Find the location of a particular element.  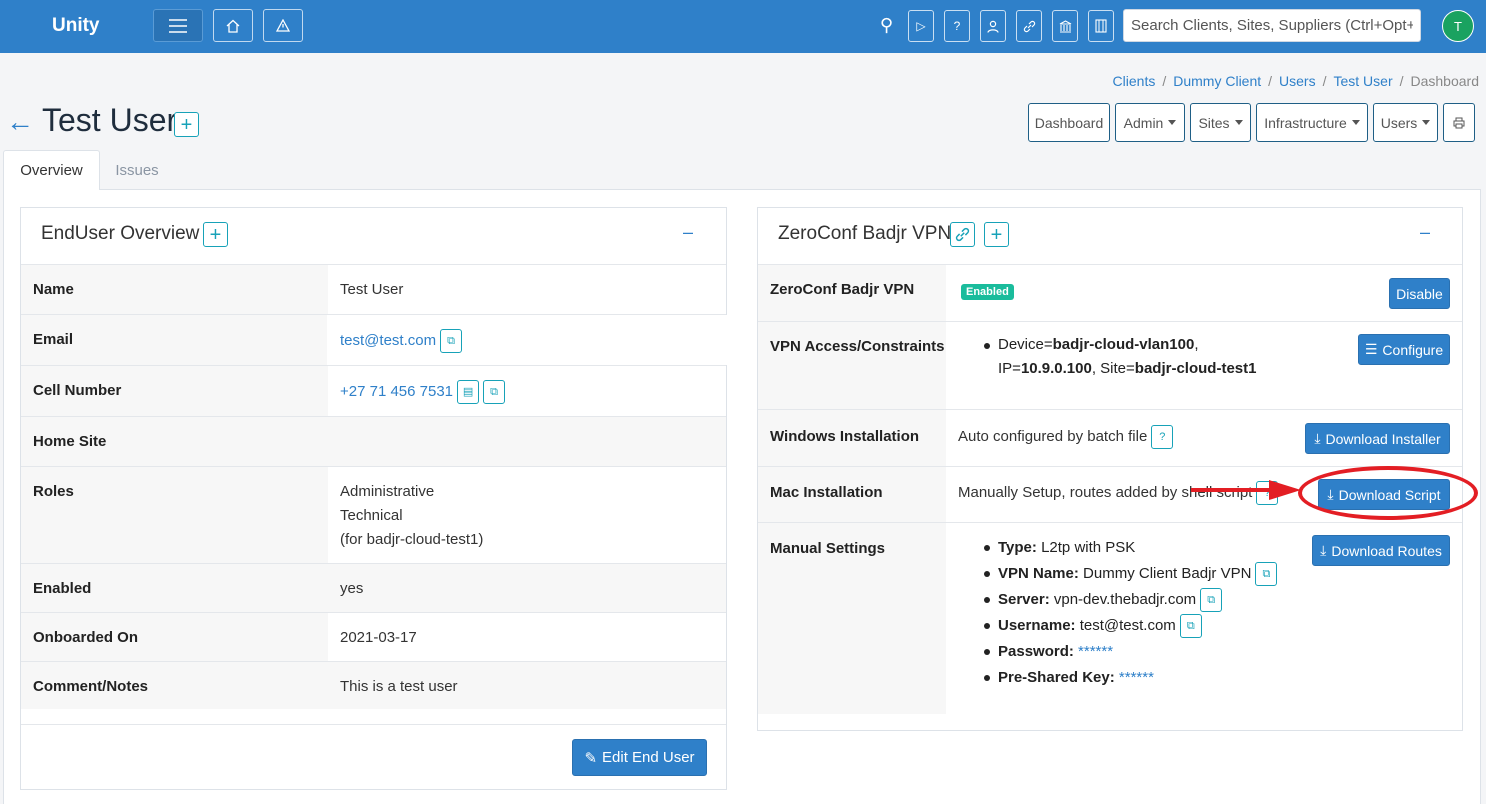

password-masked: ****** is located at coordinates (1095, 651).